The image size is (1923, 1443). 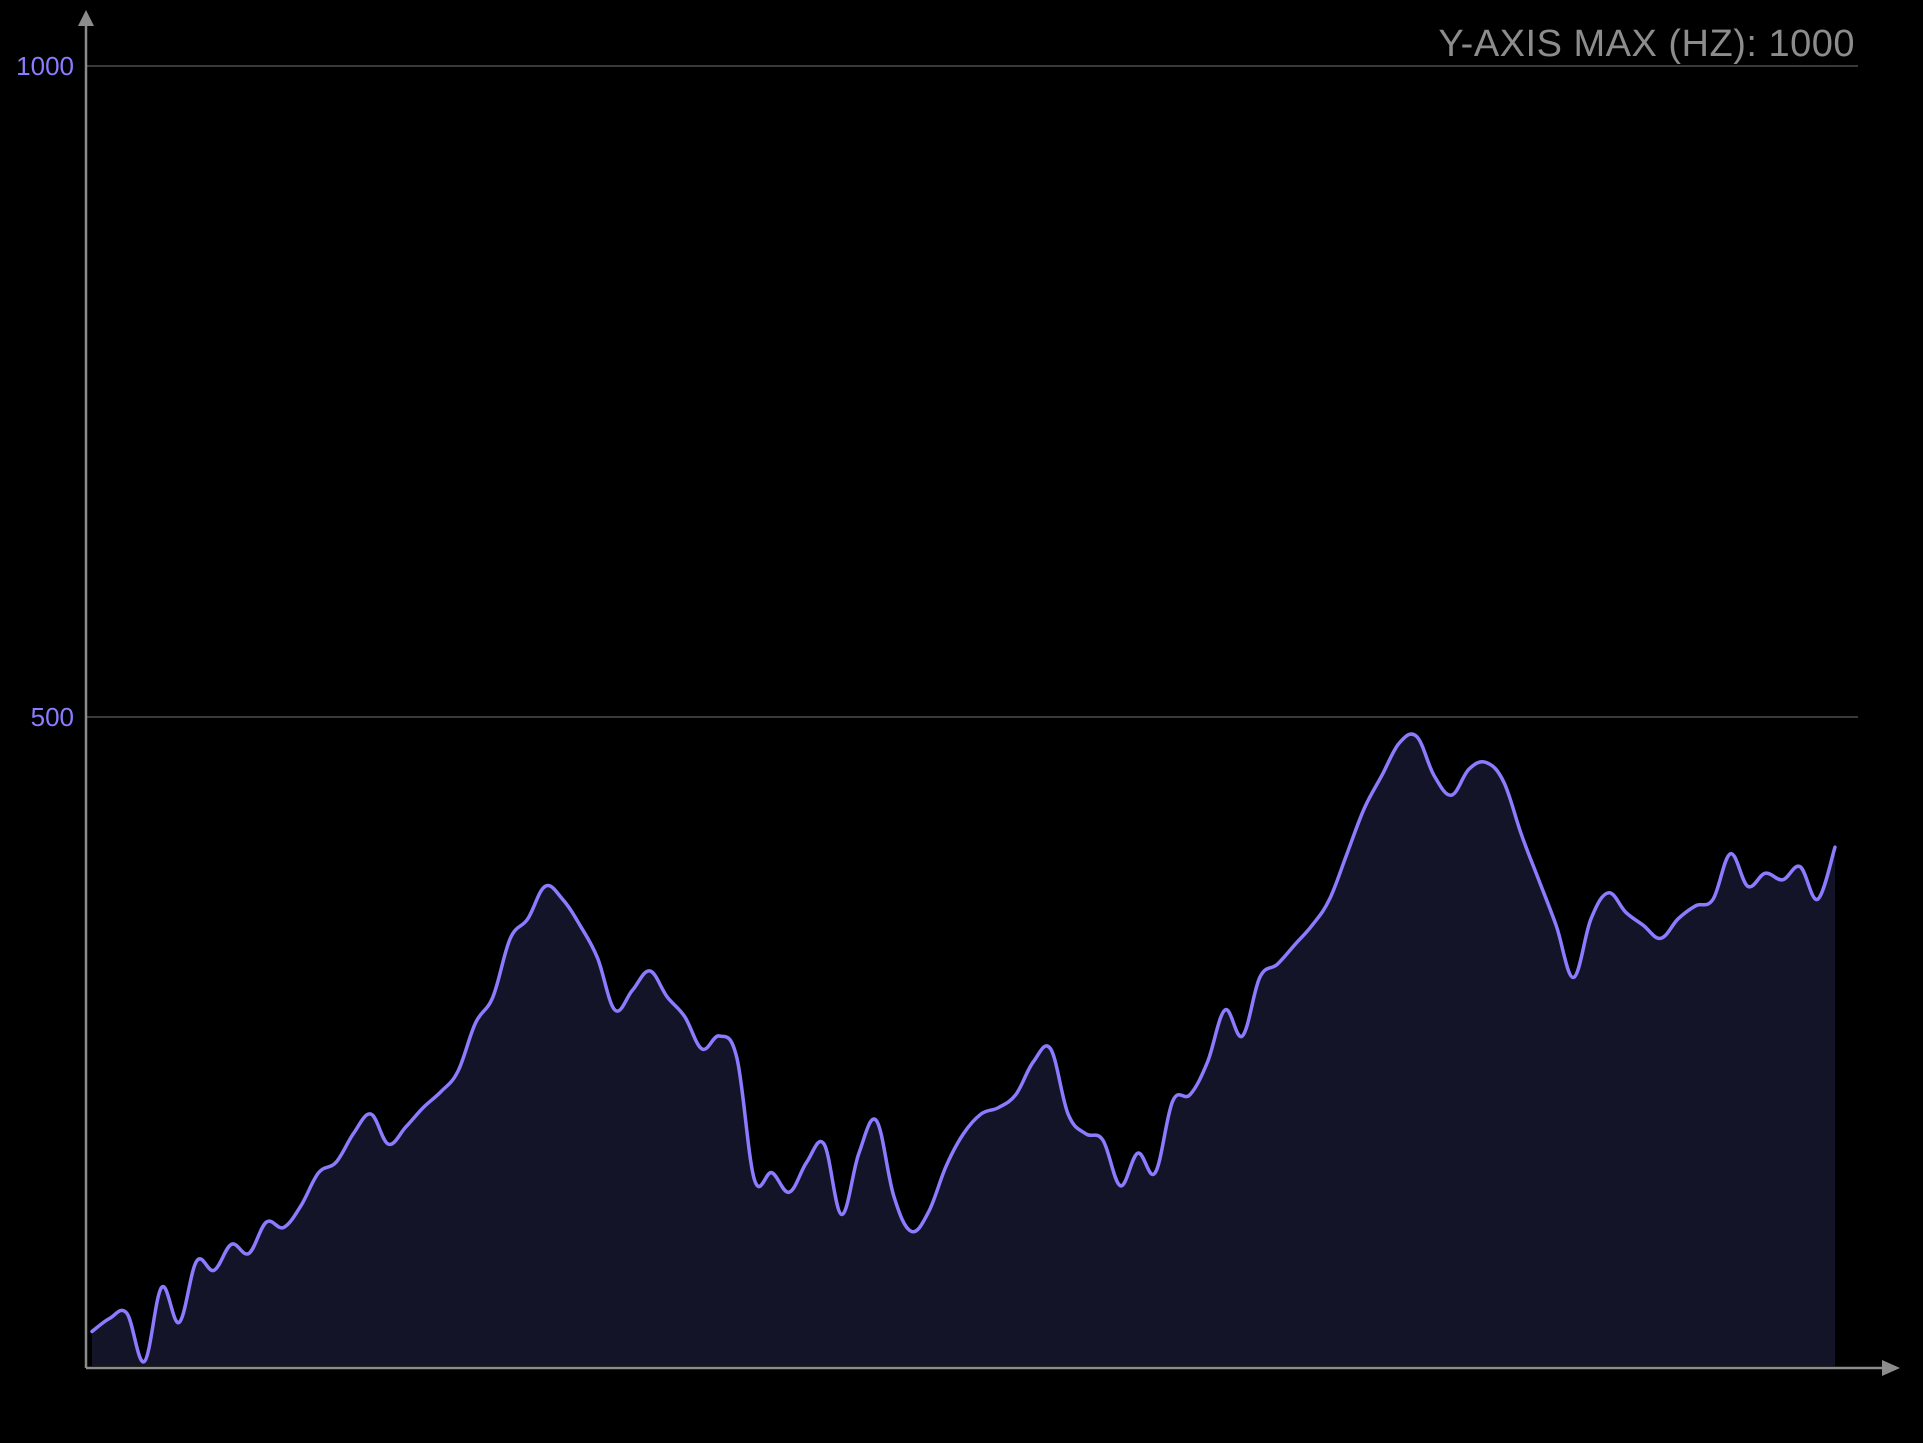 I want to click on y-tick-labels: 500 1000, so click(x=45, y=391).